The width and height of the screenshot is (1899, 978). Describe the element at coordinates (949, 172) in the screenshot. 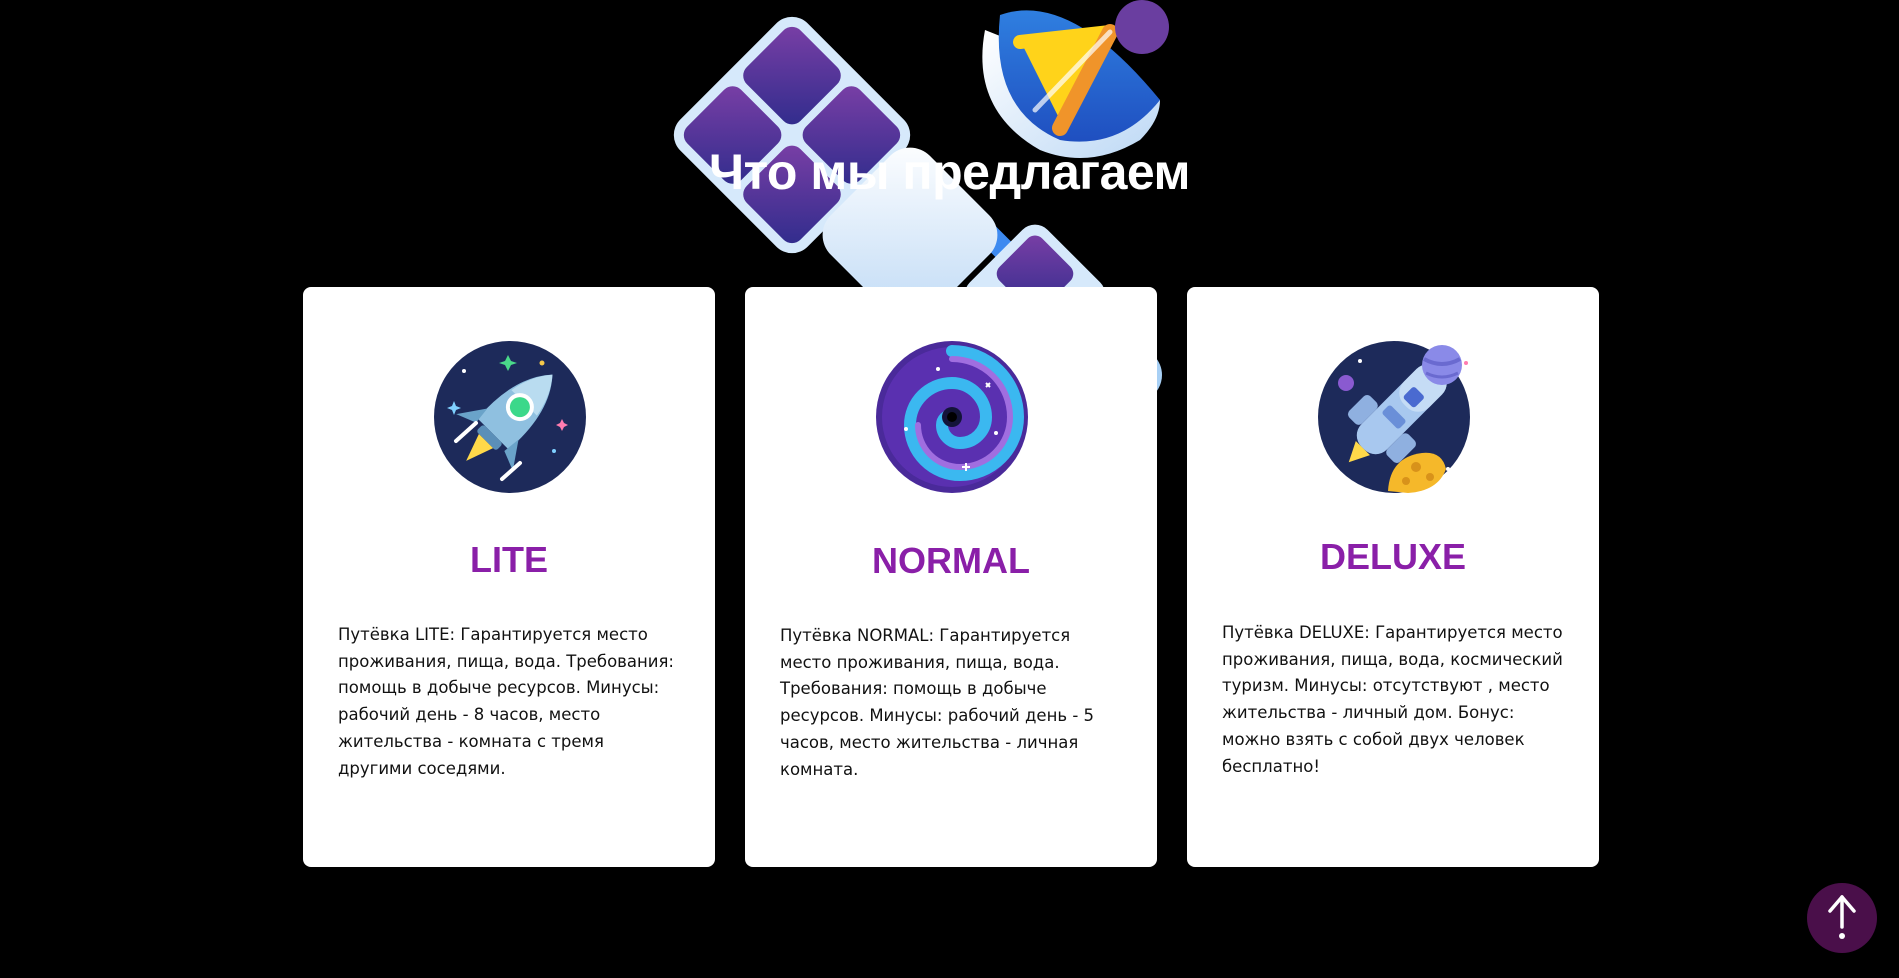

I see `section-title: Что мы предлагаем` at that location.